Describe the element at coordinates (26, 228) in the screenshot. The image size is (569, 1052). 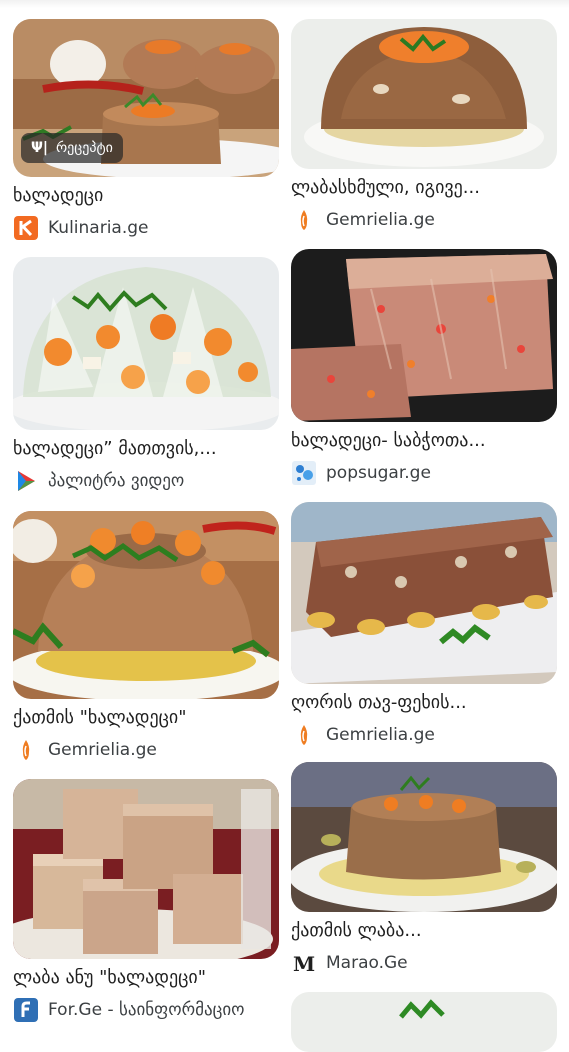
I see `kulinaria-logo-icon` at that location.